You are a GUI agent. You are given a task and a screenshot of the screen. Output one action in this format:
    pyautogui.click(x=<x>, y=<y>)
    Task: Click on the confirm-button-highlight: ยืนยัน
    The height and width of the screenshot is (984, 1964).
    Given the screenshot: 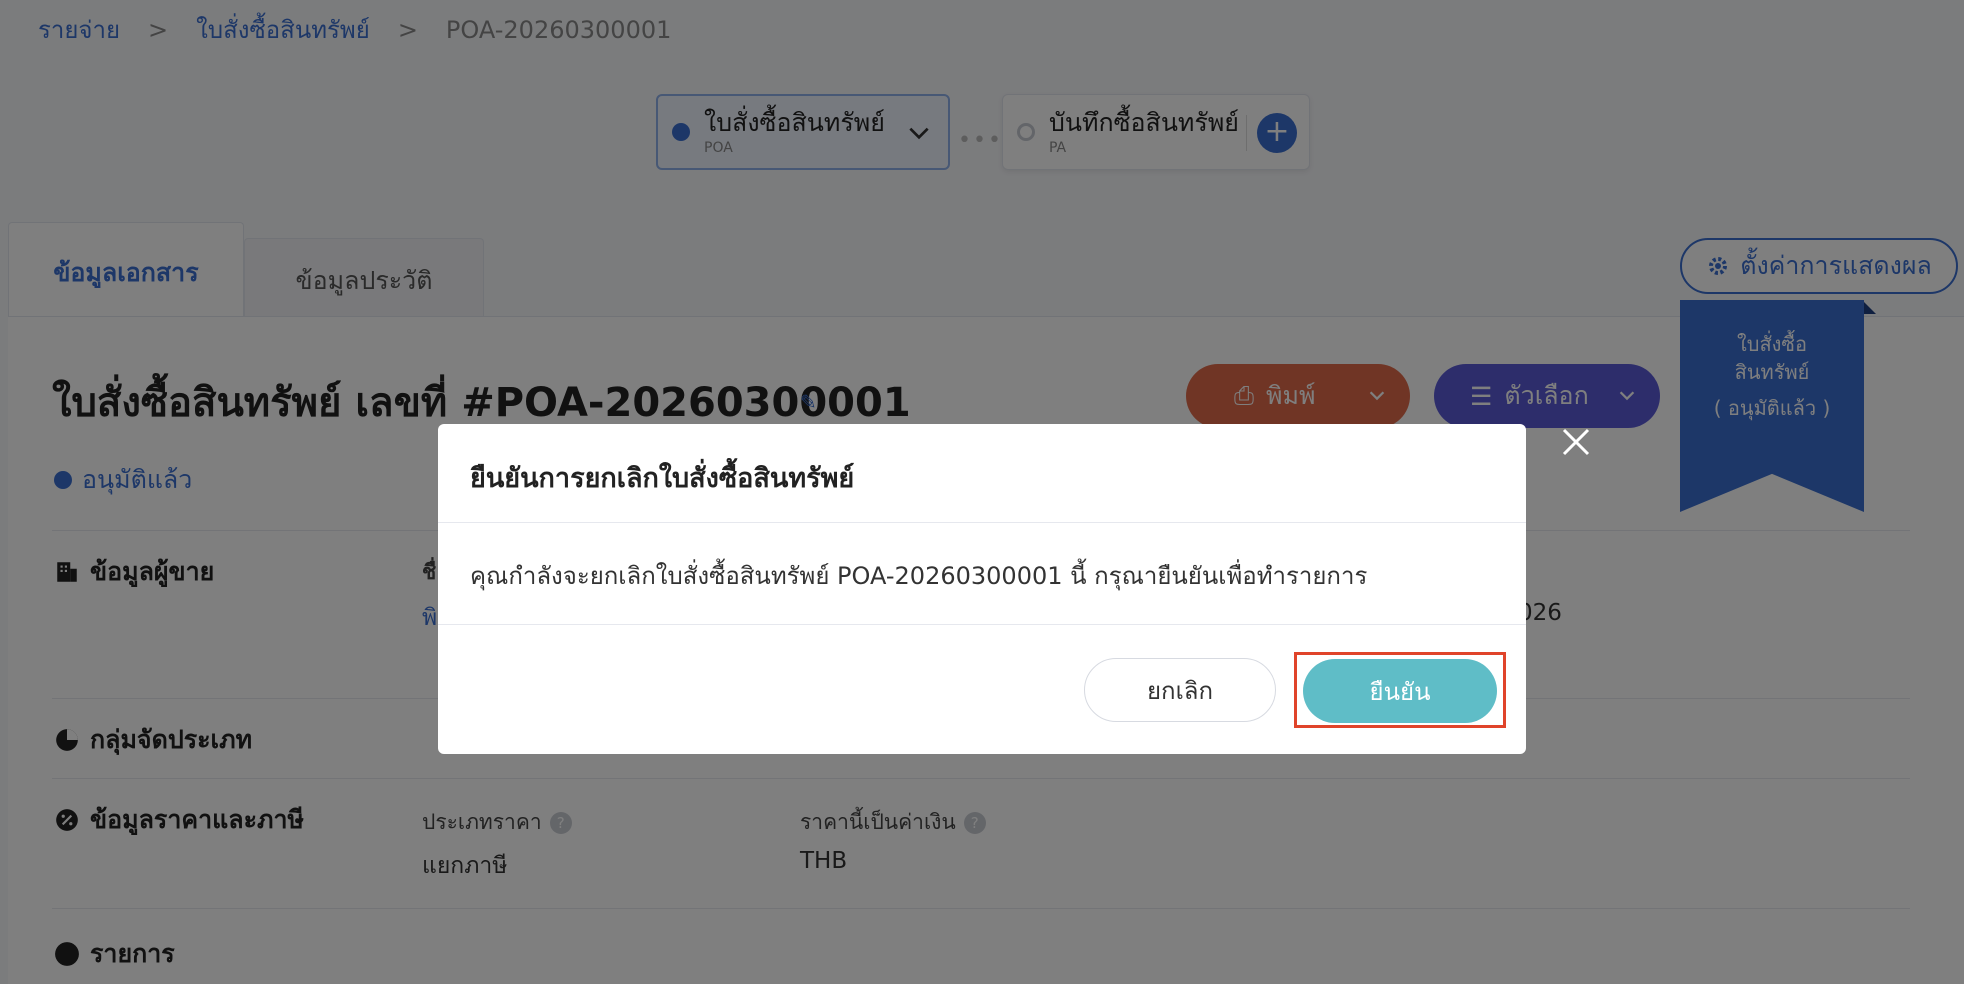 What is the action you would take?
    pyautogui.click(x=1400, y=690)
    